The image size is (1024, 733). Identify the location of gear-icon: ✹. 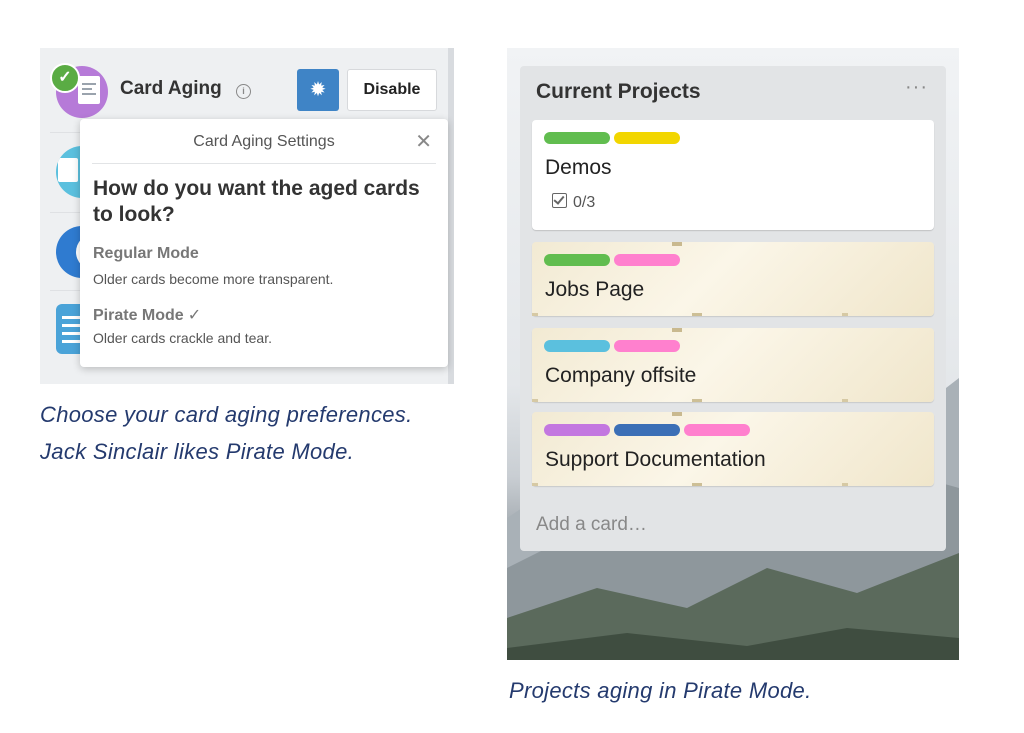
(318, 90).